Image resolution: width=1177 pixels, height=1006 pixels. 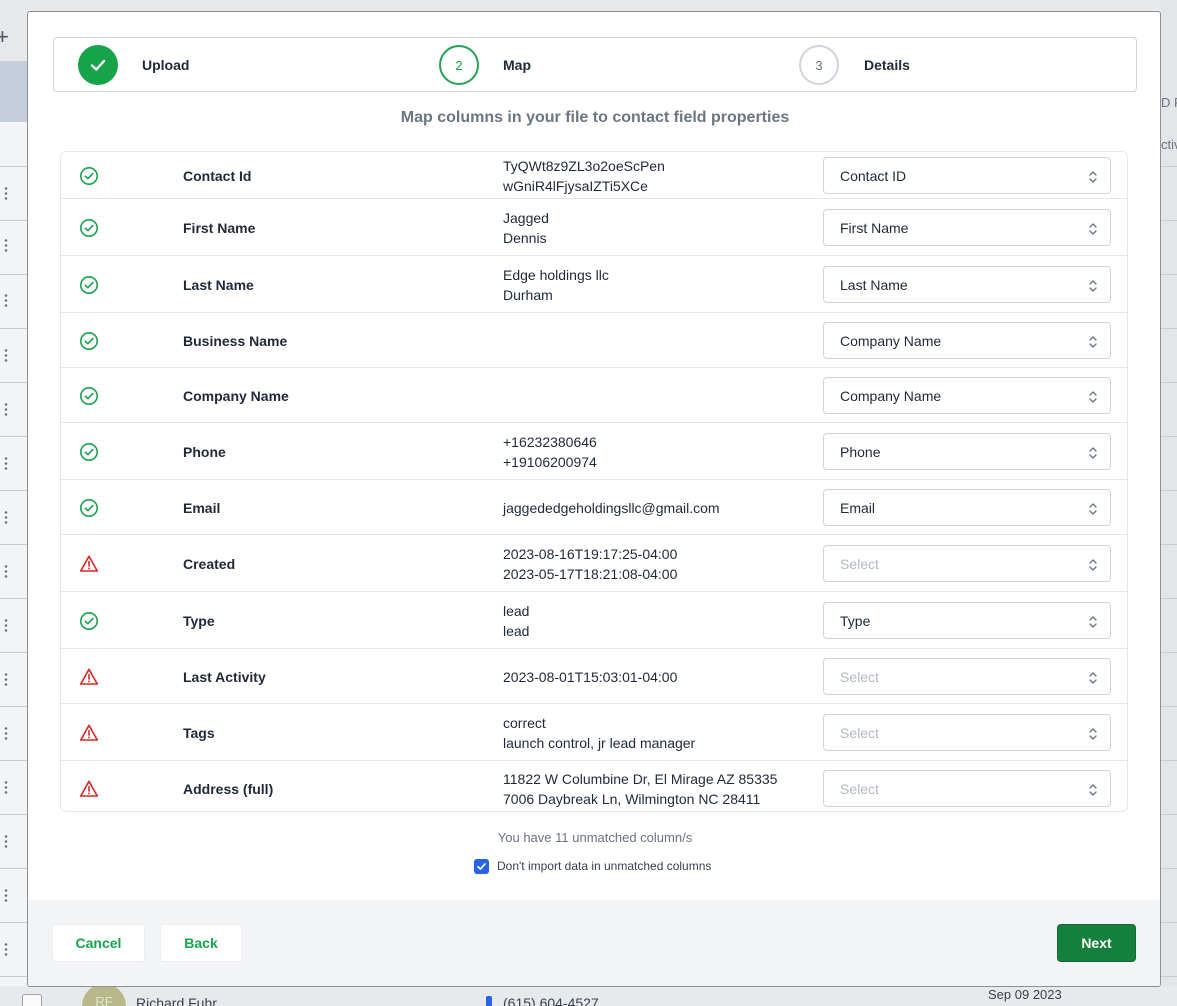 I want to click on background-right-text: ctiv, so click(x=1169, y=144).